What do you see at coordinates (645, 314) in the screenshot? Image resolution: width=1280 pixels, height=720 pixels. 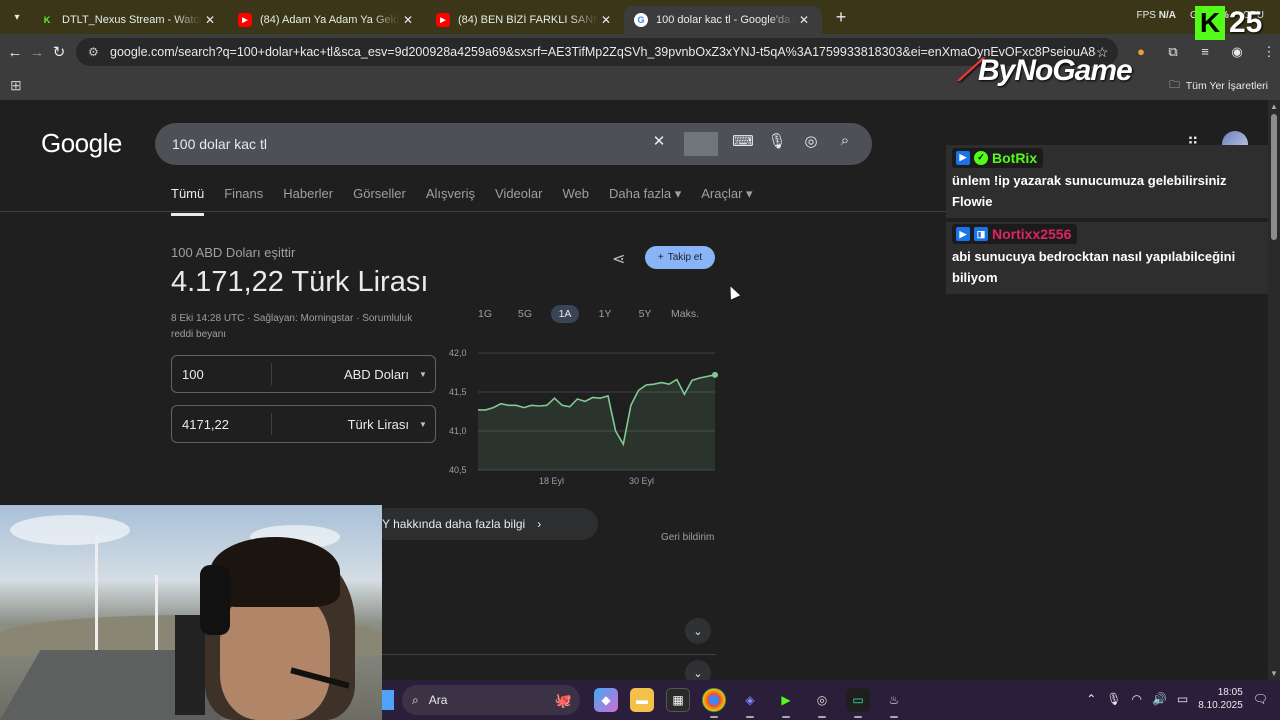 I see `range-5y: 5Y` at bounding box center [645, 314].